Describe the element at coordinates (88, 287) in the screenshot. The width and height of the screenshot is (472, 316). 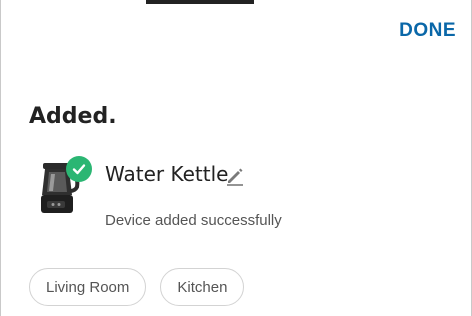
I see `room-chip-living-room: Living Room` at that location.